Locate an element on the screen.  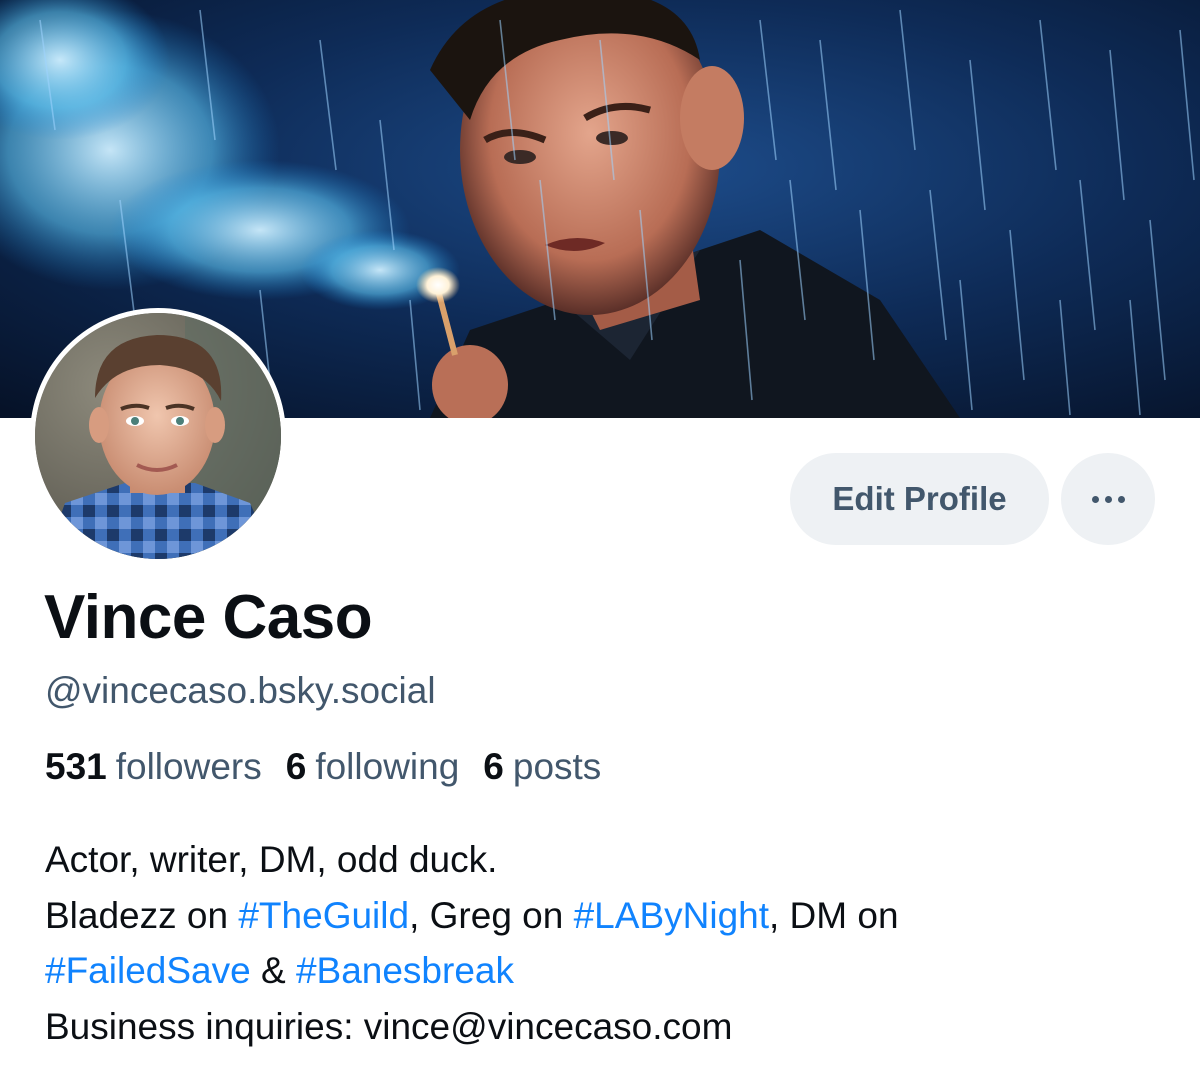
posts-stat: 6 posts is located at coordinates (542, 767).